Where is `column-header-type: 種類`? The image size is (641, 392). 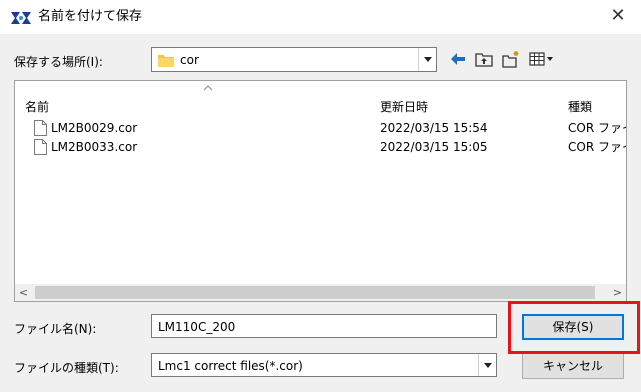 column-header-type: 種類 is located at coordinates (580, 107).